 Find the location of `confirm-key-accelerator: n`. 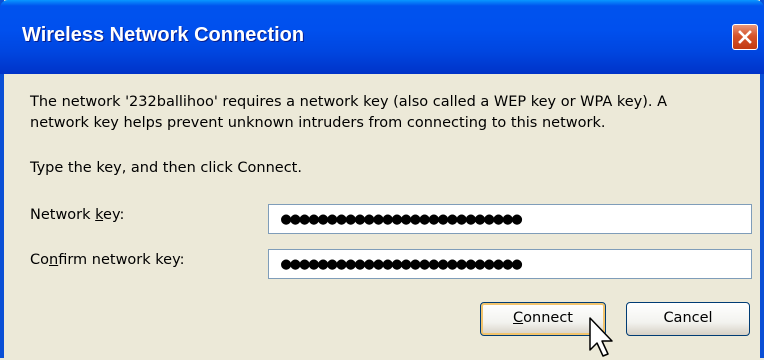

confirm-key-accelerator: n is located at coordinates (54, 260).